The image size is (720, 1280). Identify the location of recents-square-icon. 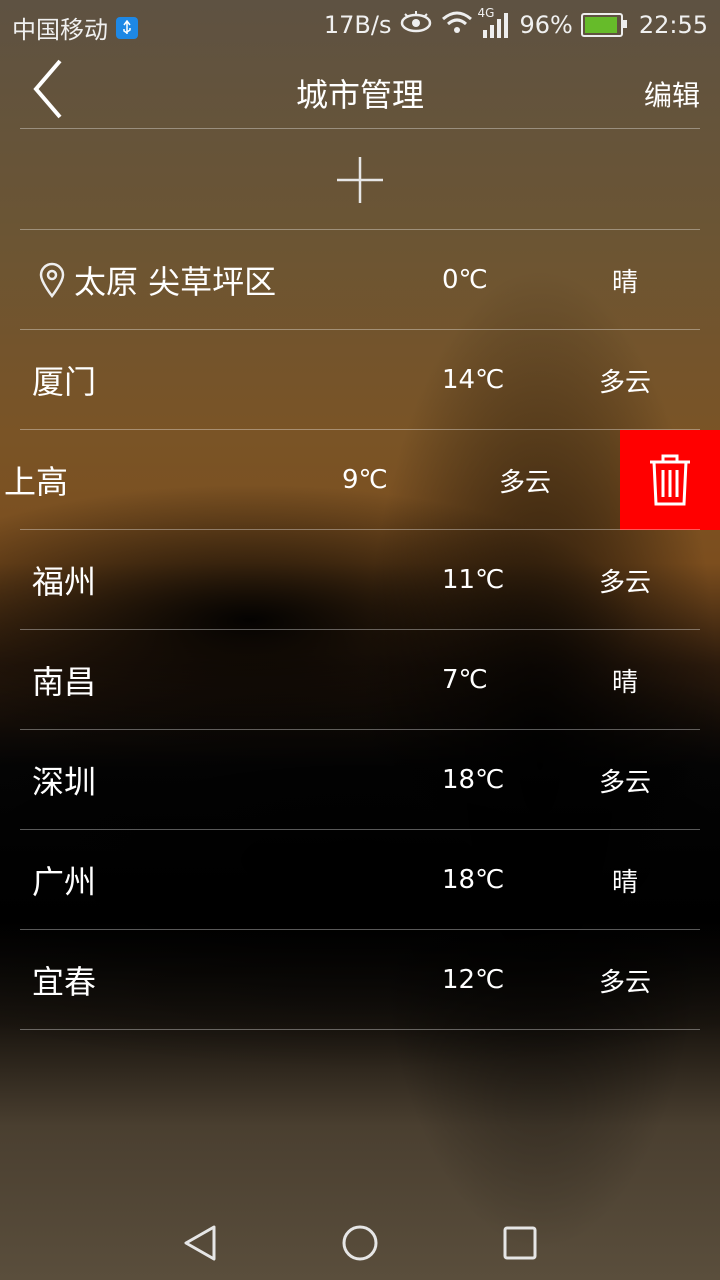
(520, 1243).